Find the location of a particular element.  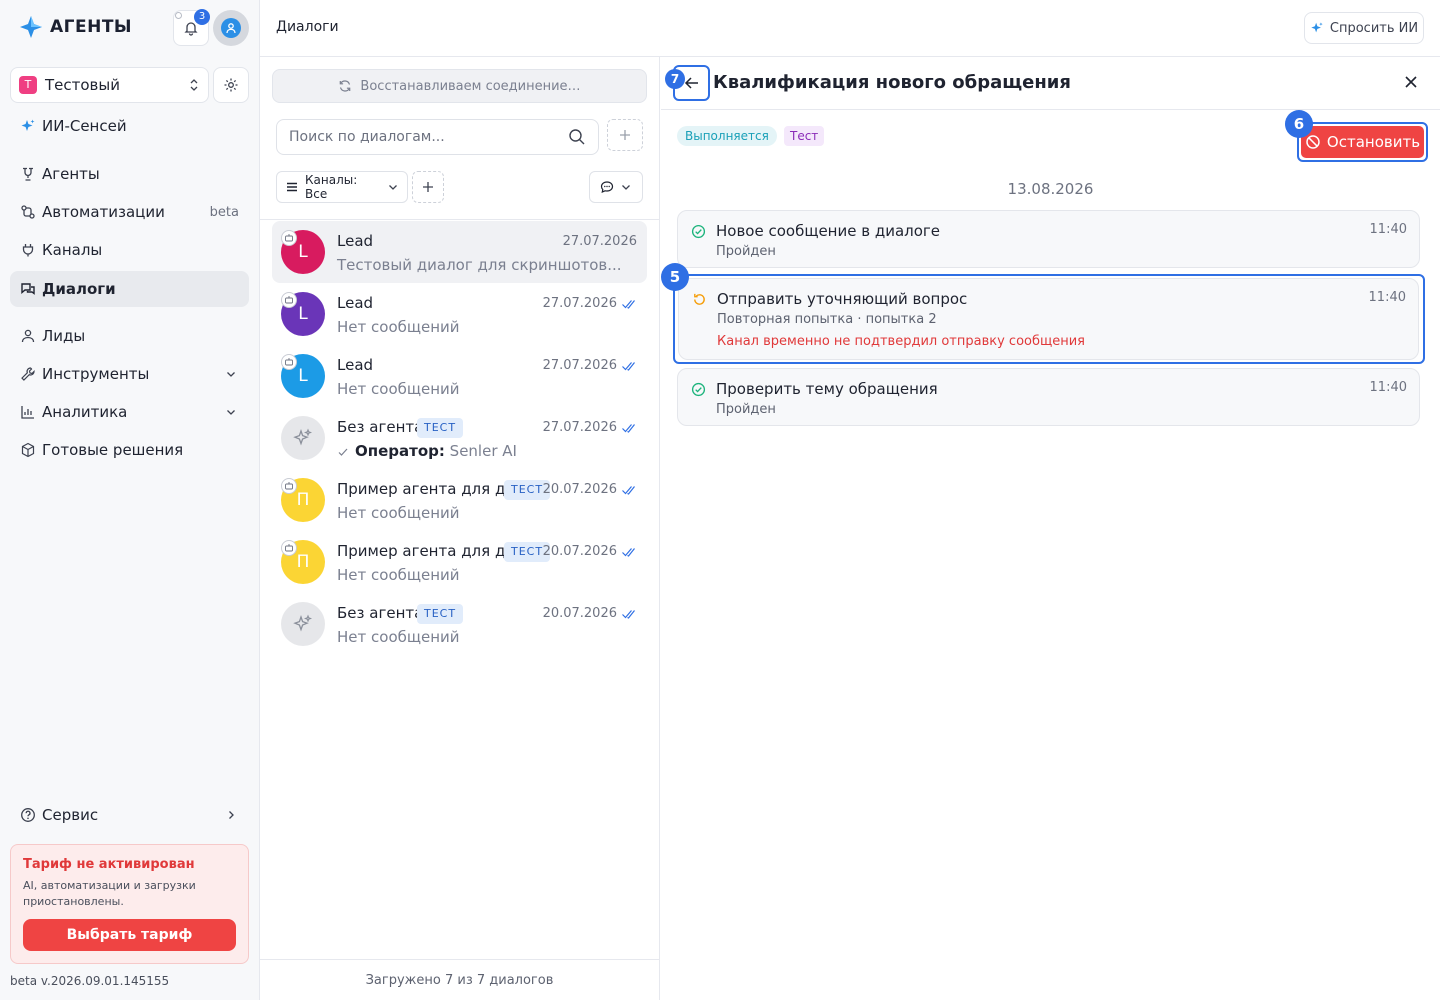

nav-label: Аналитика is located at coordinates (85, 412).